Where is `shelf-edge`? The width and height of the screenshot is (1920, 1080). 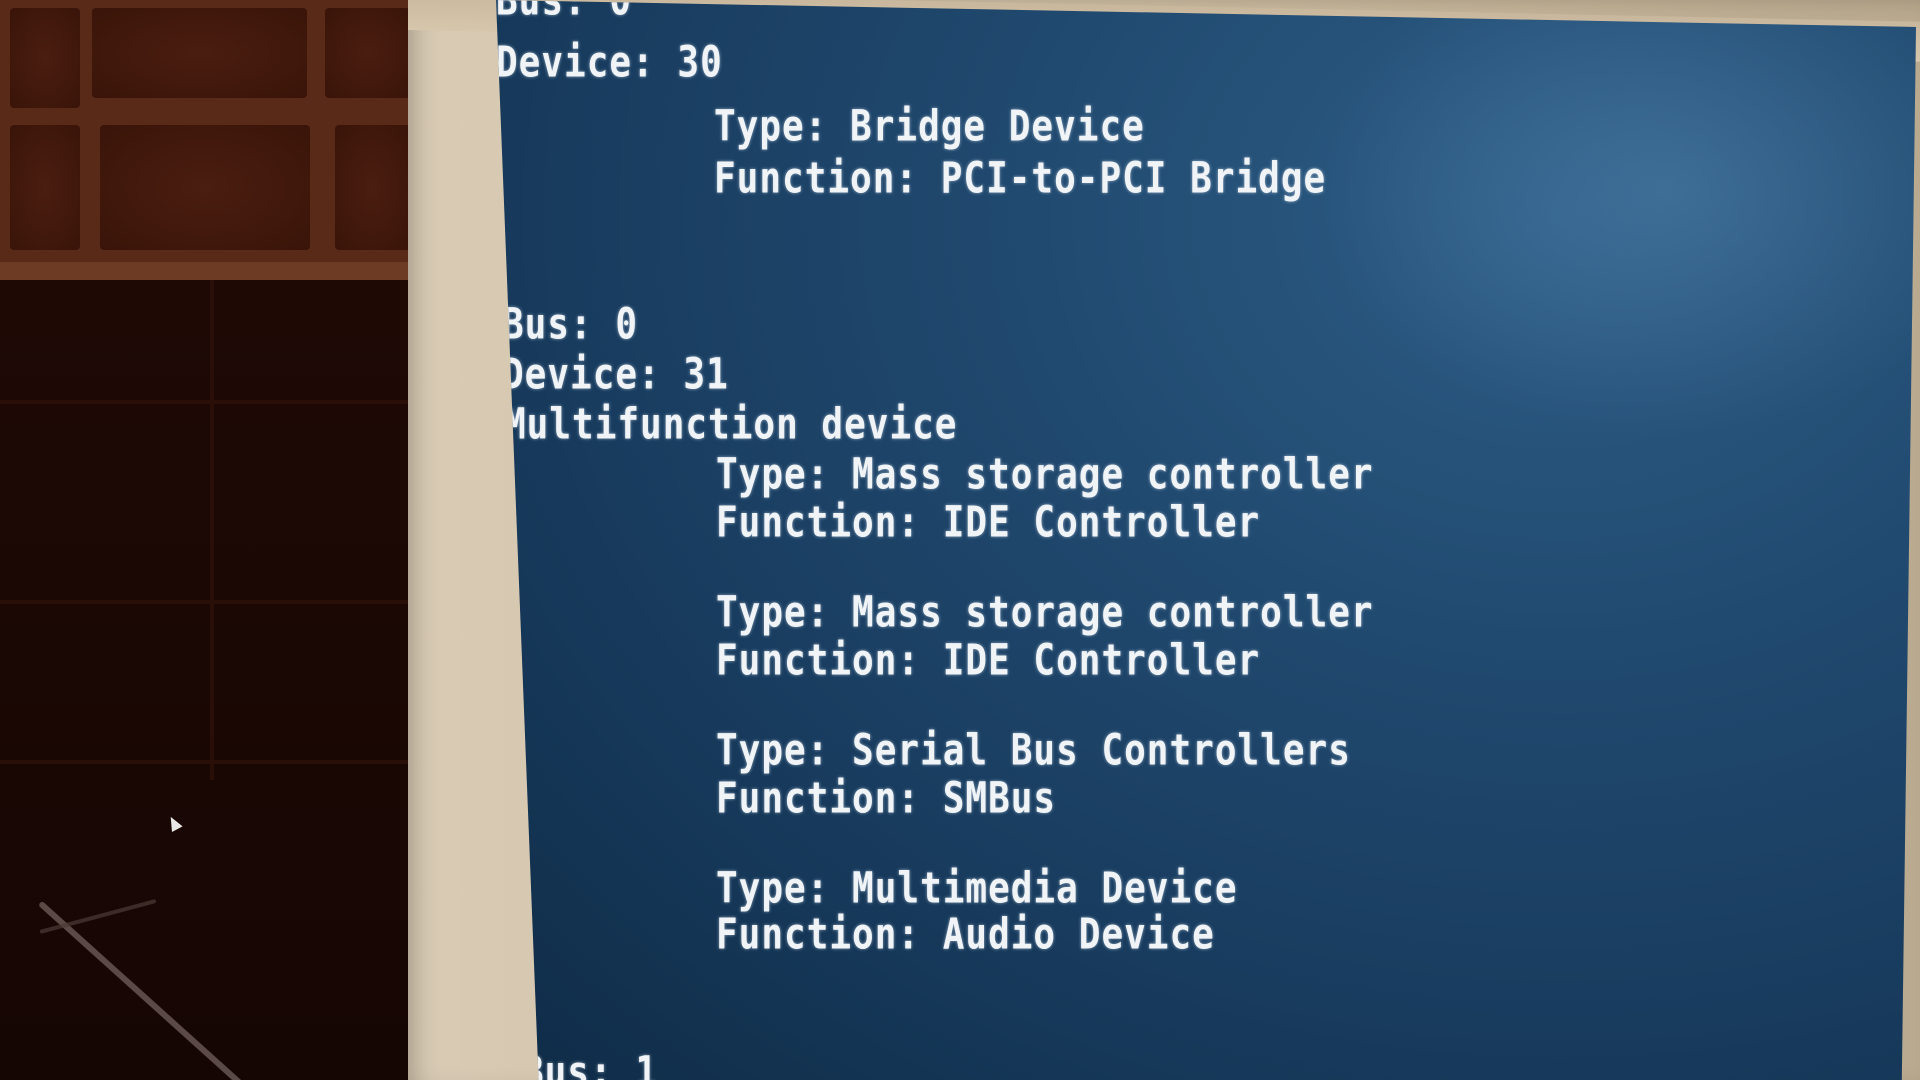 shelf-edge is located at coordinates (210, 271).